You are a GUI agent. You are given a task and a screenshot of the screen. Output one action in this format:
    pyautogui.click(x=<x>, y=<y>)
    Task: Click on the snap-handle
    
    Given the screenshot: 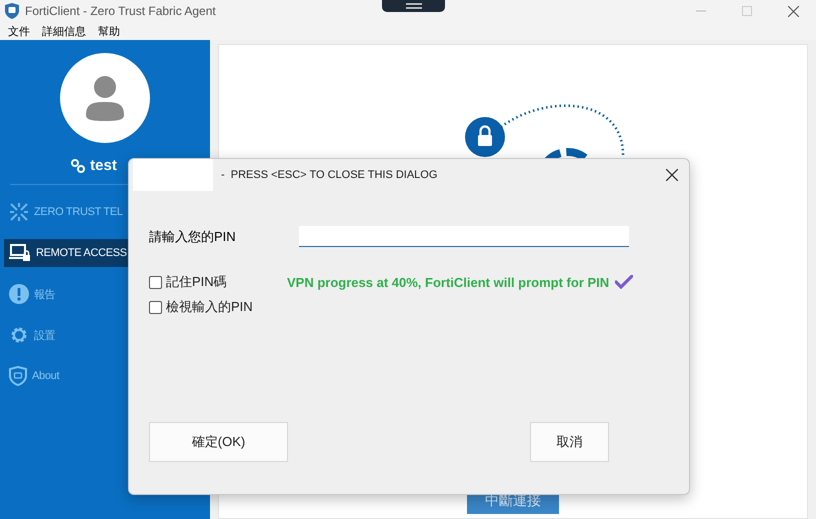 What is the action you would take?
    pyautogui.click(x=413, y=6)
    